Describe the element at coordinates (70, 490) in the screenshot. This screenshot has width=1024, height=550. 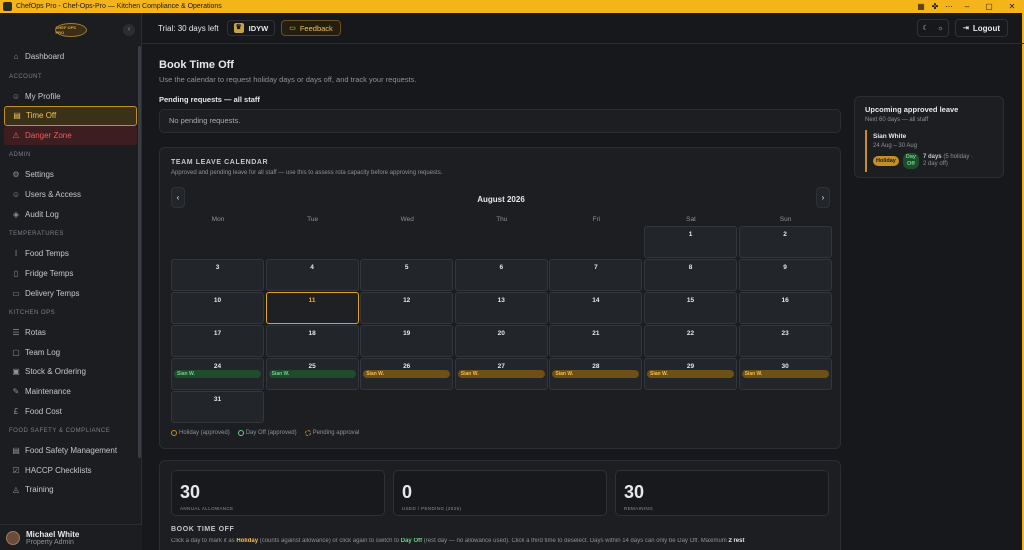
I see `sidebar-item-training: ◬ Training` at that location.